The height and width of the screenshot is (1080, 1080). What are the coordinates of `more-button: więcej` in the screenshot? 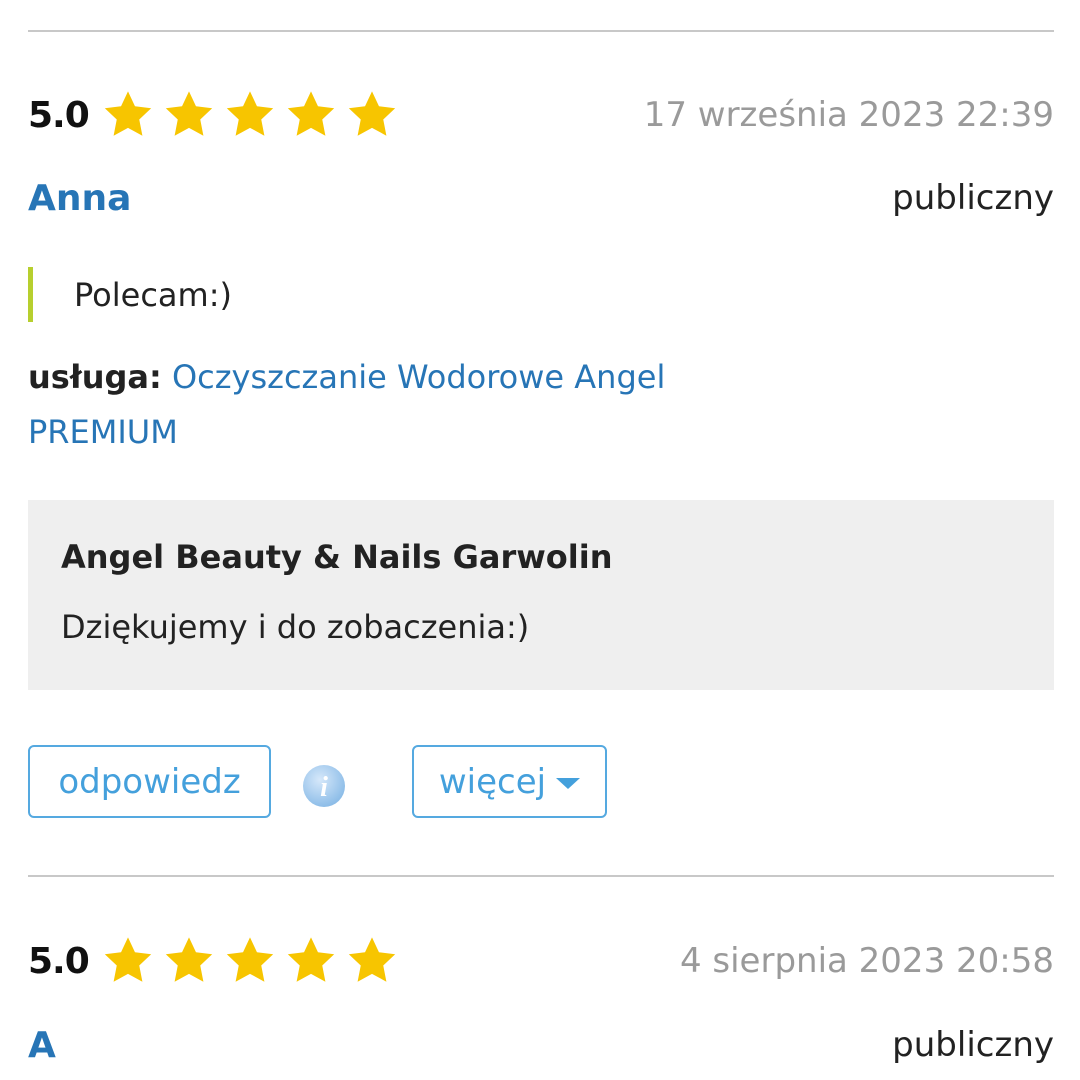 It's located at (509, 781).